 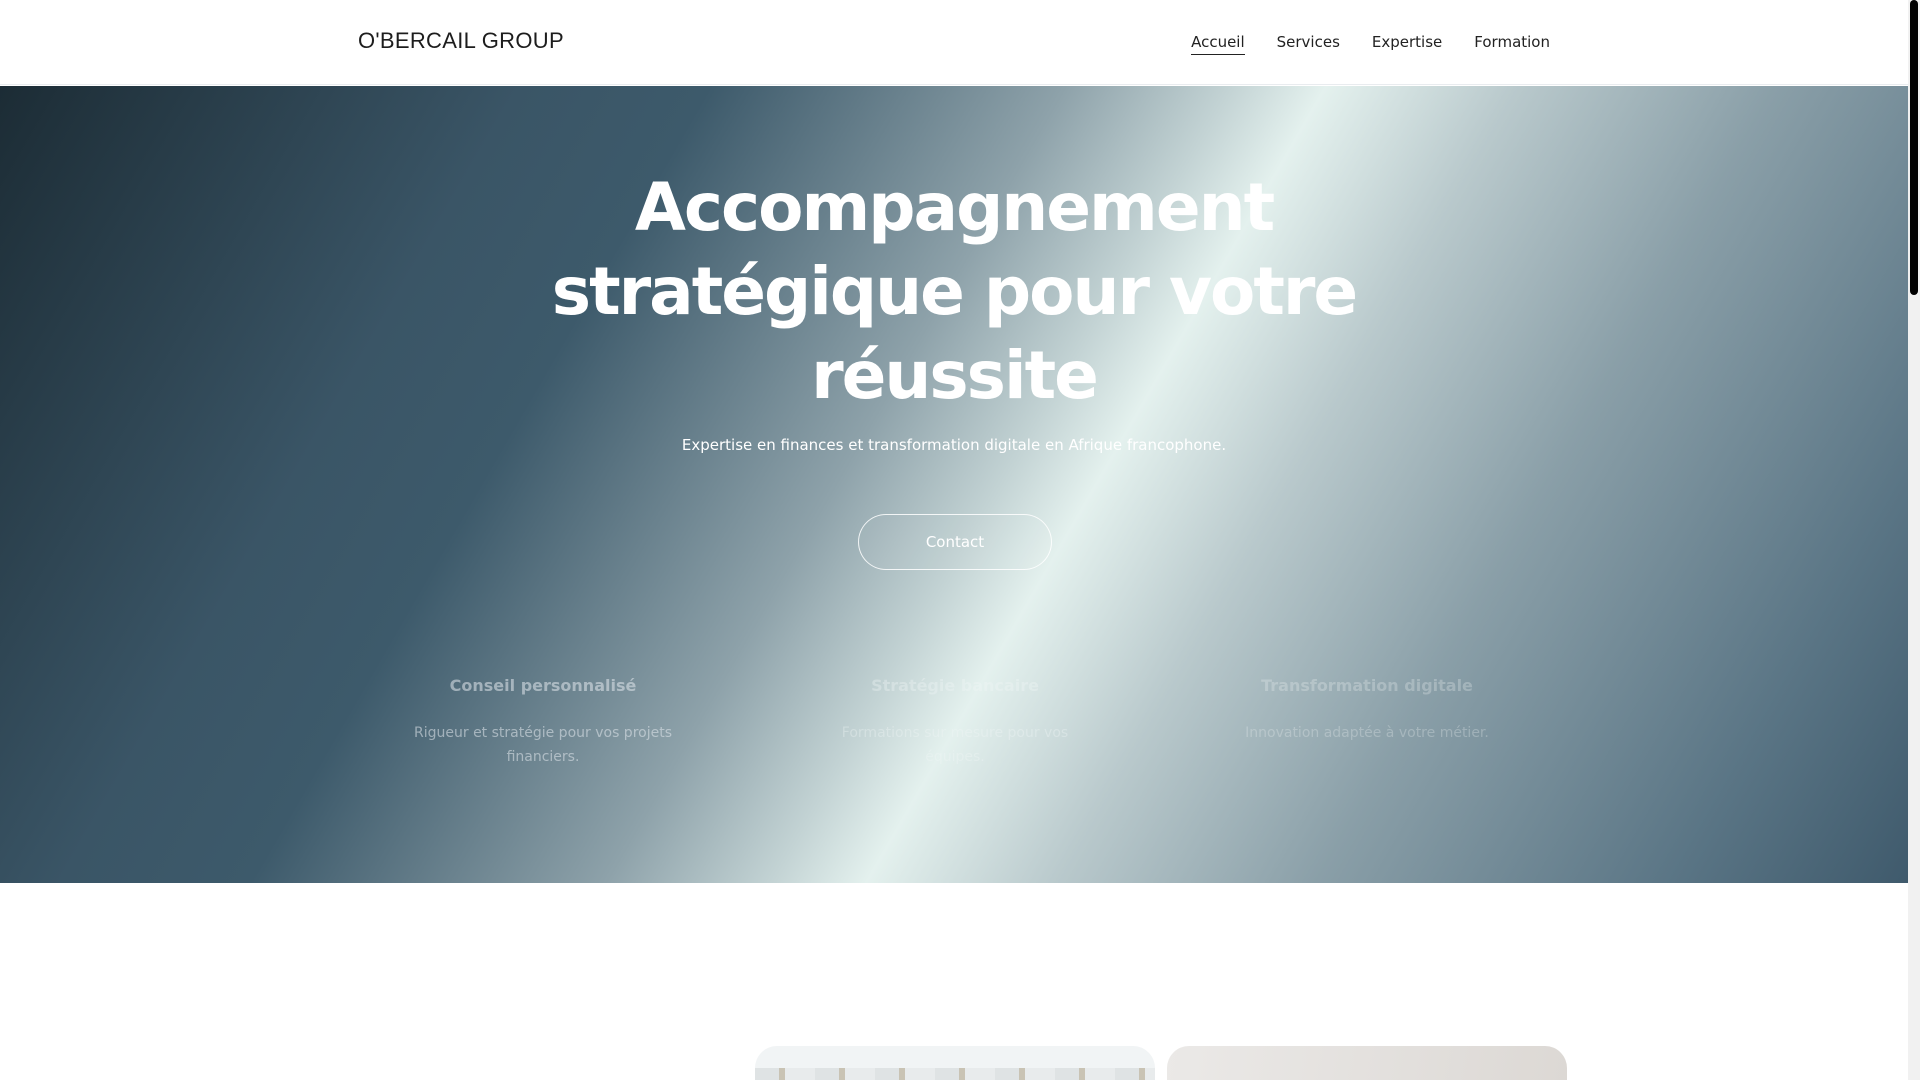 I want to click on nav-formation: Formation, so click(x=1512, y=44).